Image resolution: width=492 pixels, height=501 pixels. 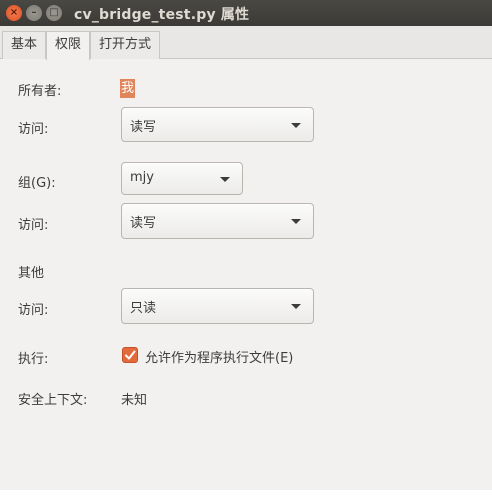 What do you see at coordinates (33, 225) in the screenshot?
I see `group-access-label: 访问:` at bounding box center [33, 225].